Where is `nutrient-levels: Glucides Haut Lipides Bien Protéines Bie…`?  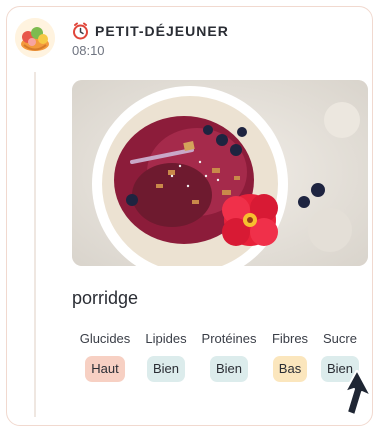
nutrient-levels: Glucides Haut Lipides Bien Protéines Bie… is located at coordinates (218, 356).